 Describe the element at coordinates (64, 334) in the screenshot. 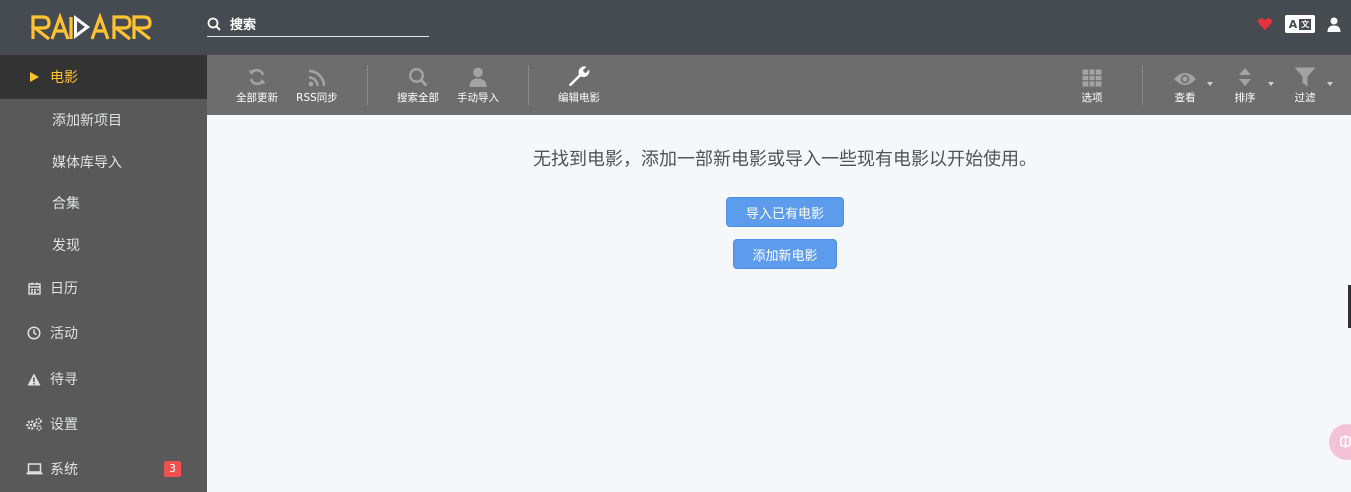

I see `sidebar-item-label: 活动` at that location.